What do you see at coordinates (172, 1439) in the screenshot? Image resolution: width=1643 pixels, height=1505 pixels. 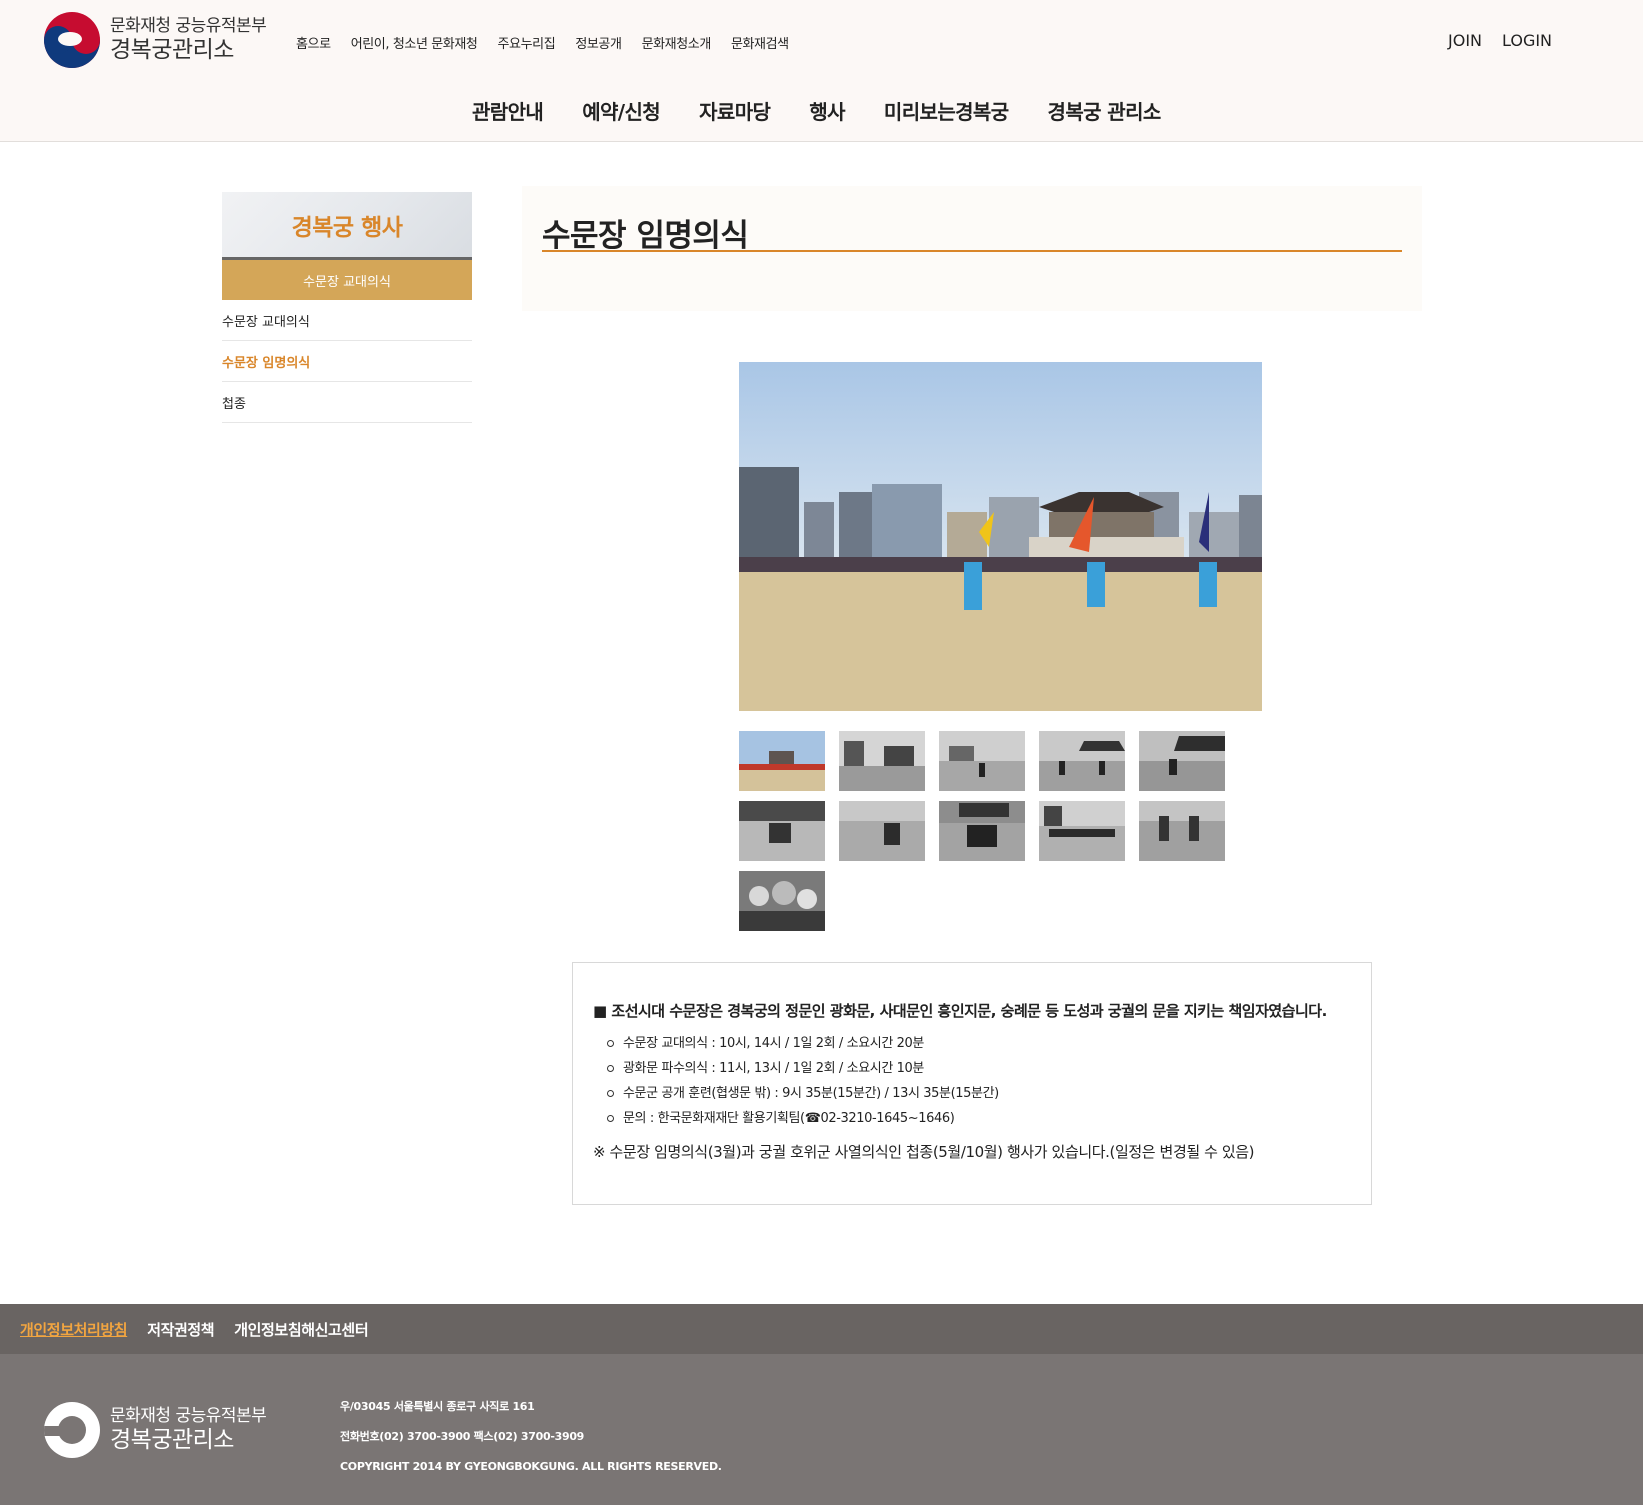 I see `footer-org-main: 경복궁관리소` at bounding box center [172, 1439].